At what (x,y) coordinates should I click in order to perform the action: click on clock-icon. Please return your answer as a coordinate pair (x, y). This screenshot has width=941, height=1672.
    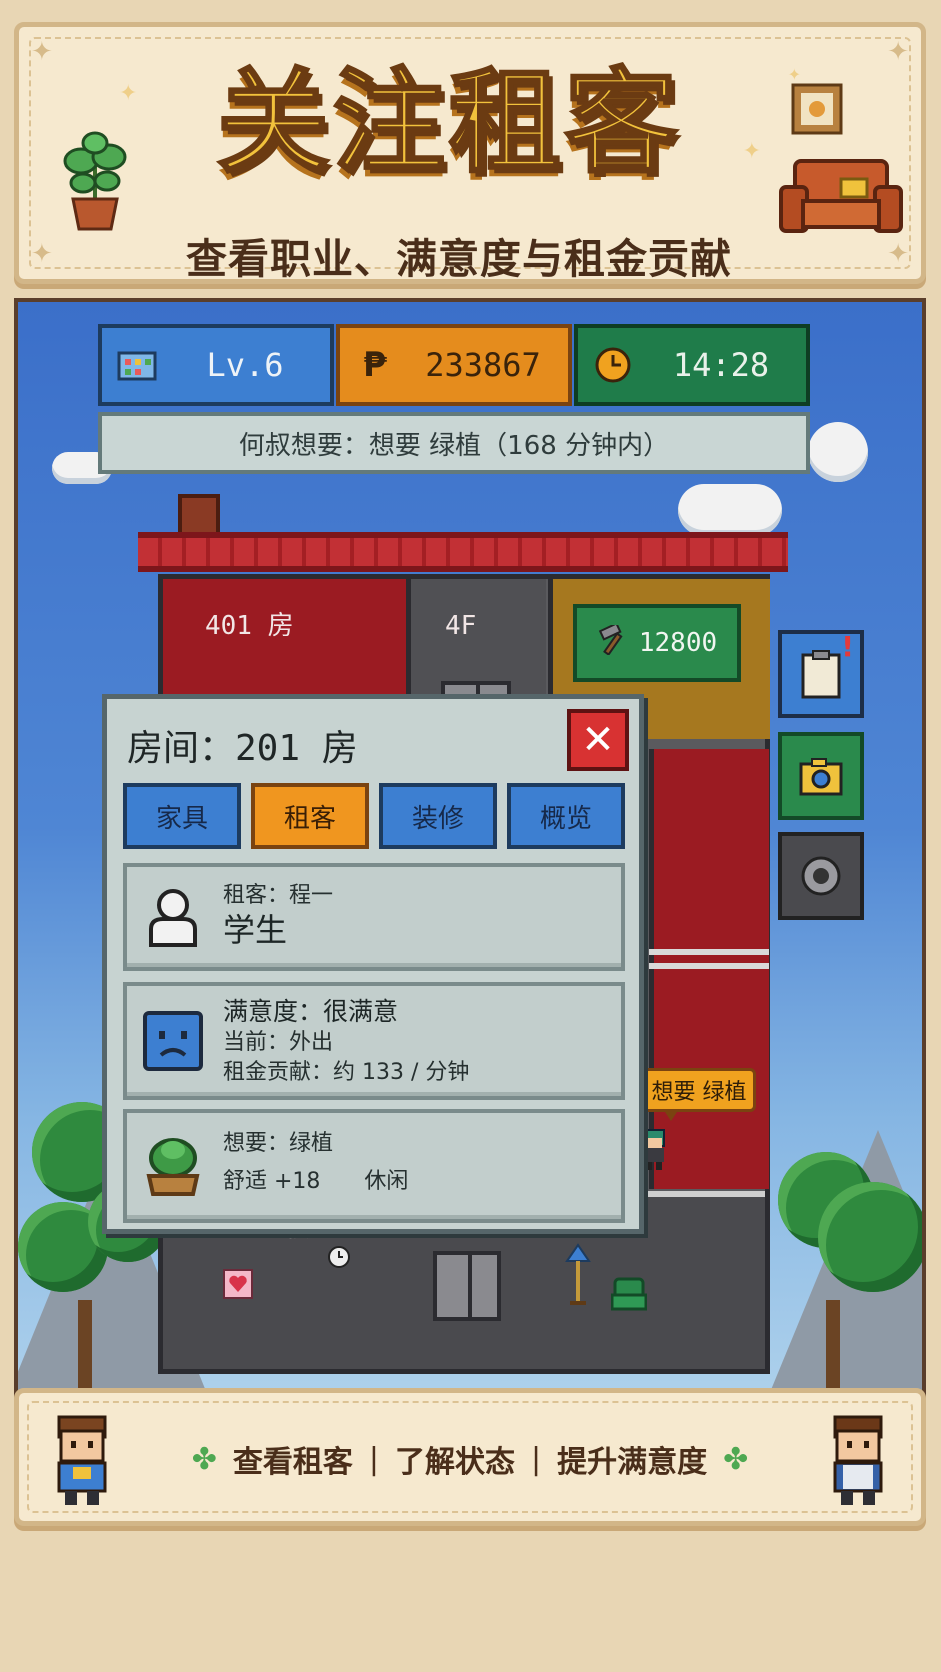
    Looking at the image, I should click on (613, 365).